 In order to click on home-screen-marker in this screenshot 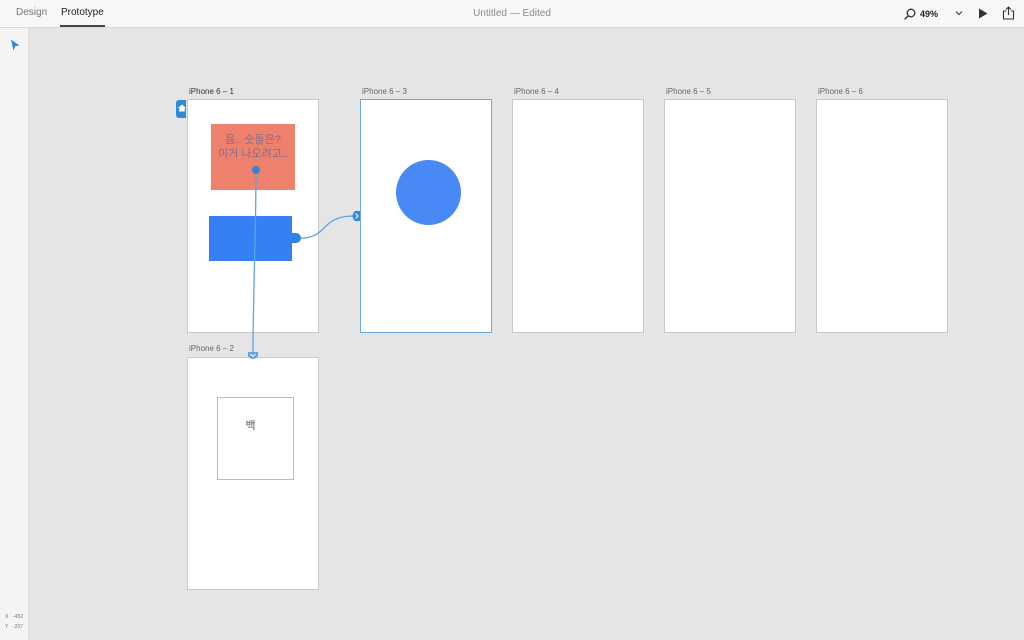, I will do `click(181, 109)`.